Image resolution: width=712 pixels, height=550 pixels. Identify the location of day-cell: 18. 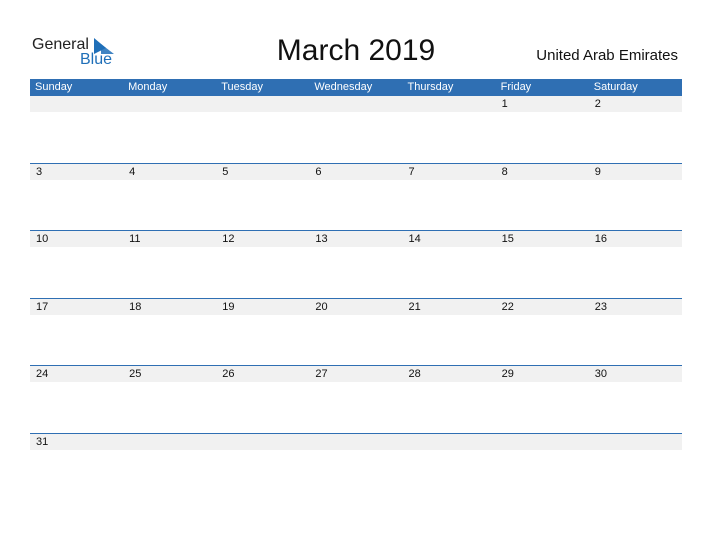
(135, 306).